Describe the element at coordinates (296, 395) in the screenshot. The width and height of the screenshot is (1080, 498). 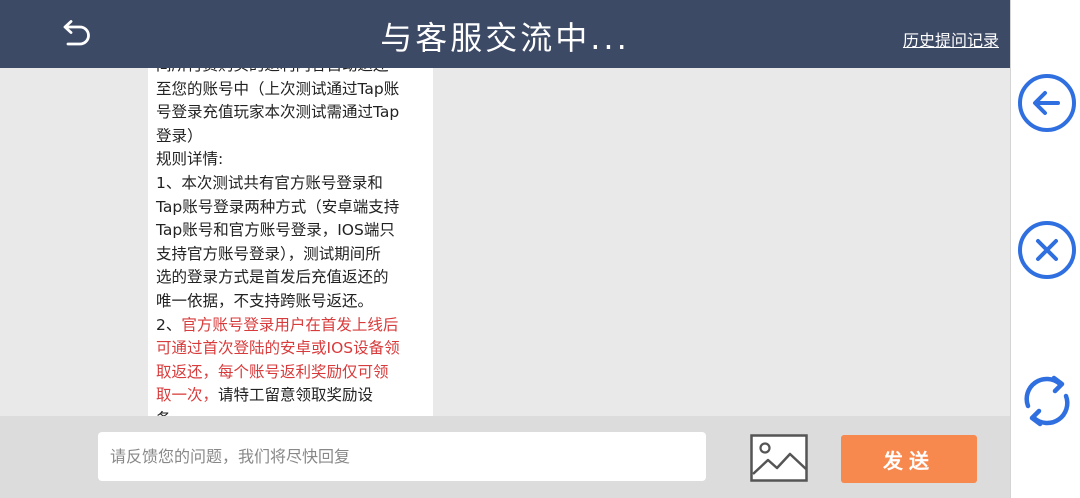
I see `message-text: 请特工留意领取奖励设` at that location.